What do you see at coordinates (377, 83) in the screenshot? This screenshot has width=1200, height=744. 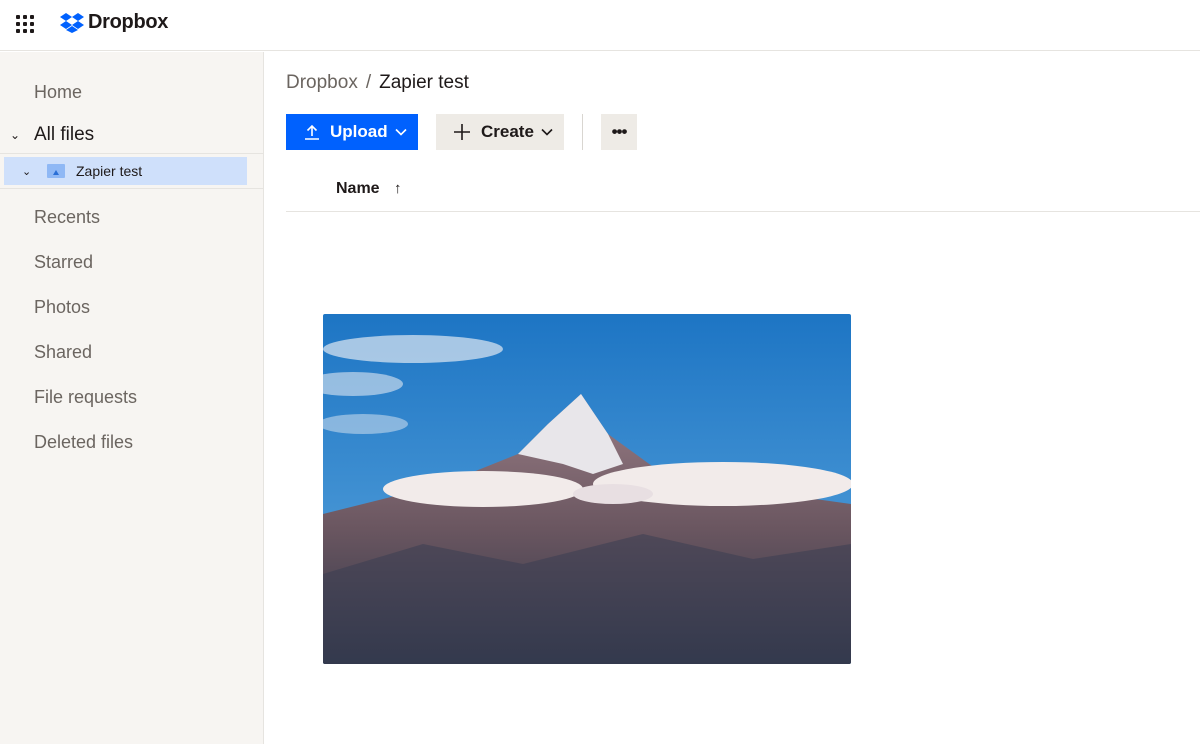 I see `breadcrumb: Dropbox / Zapier test` at bounding box center [377, 83].